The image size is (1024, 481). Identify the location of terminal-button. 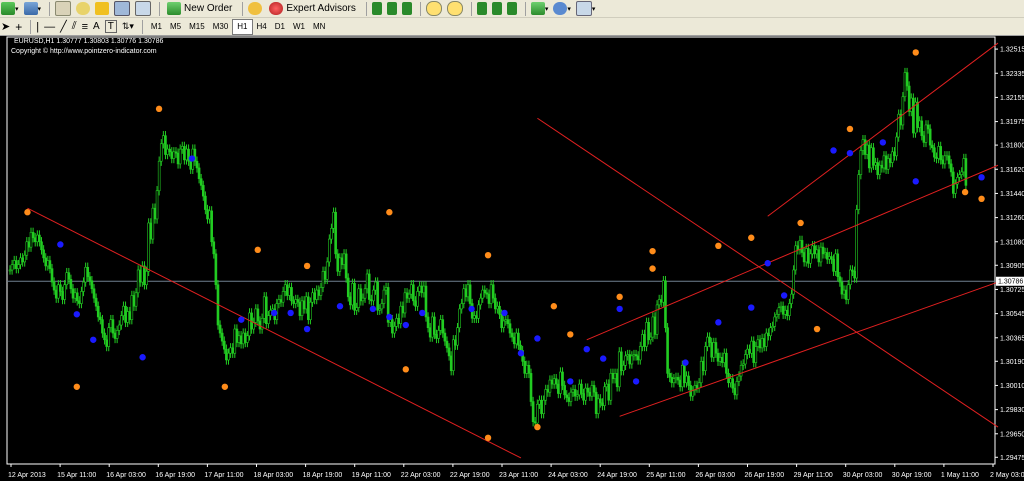
(122, 8).